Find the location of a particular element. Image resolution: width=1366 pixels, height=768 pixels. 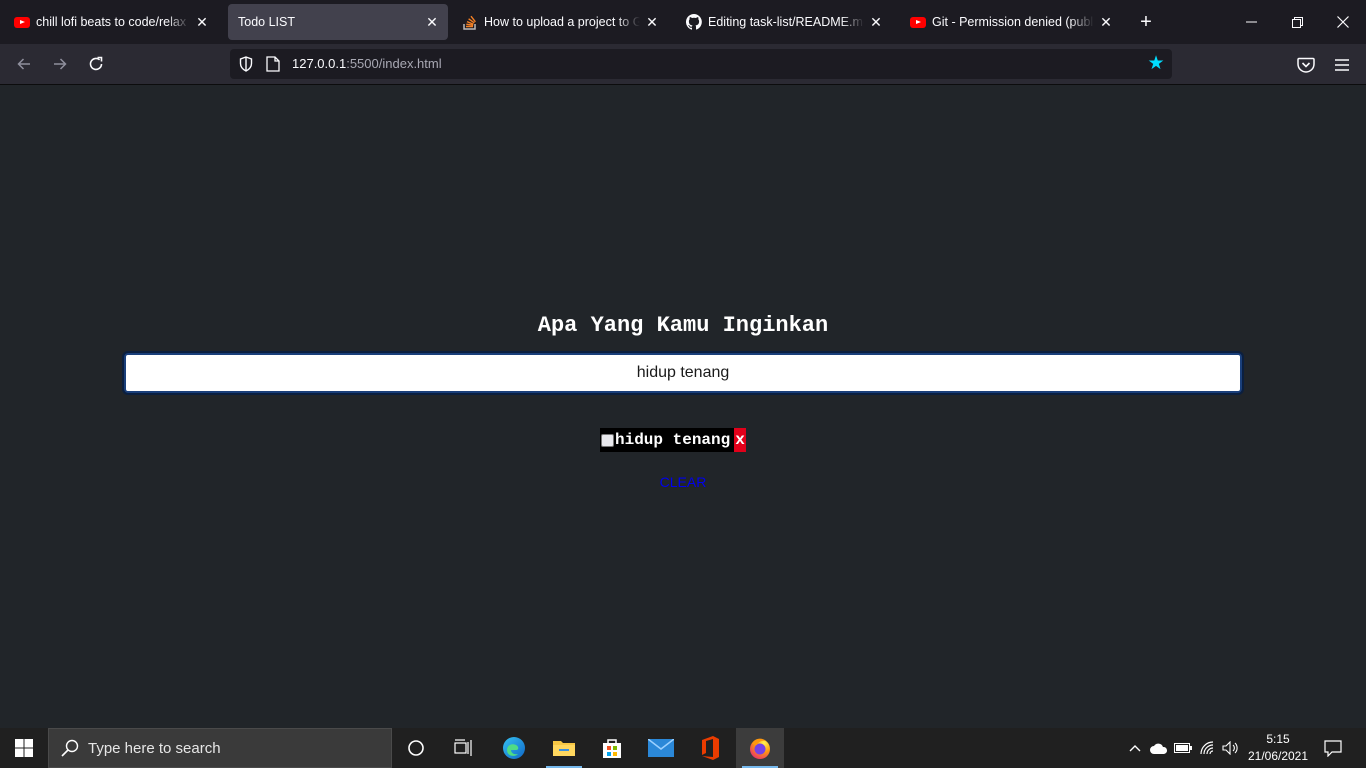

task-item: hidup tenang x is located at coordinates (673, 440).